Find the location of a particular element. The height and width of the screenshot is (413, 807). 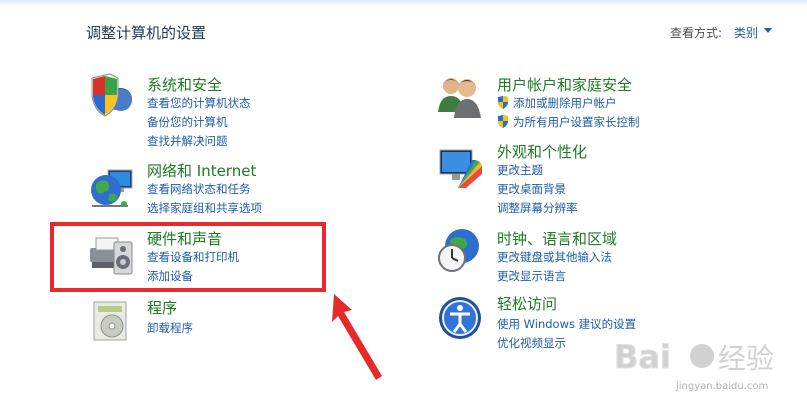

link-change-input: 更改键盘或其他输入法 is located at coordinates (554, 257).